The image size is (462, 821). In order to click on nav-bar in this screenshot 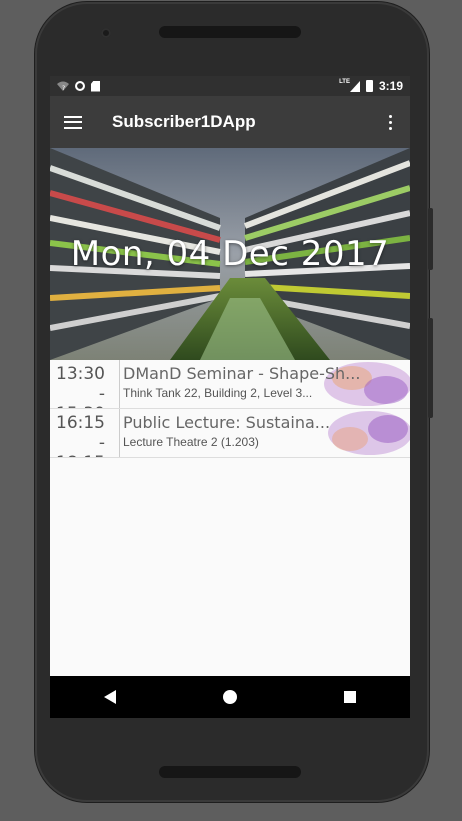, I will do `click(230, 697)`.